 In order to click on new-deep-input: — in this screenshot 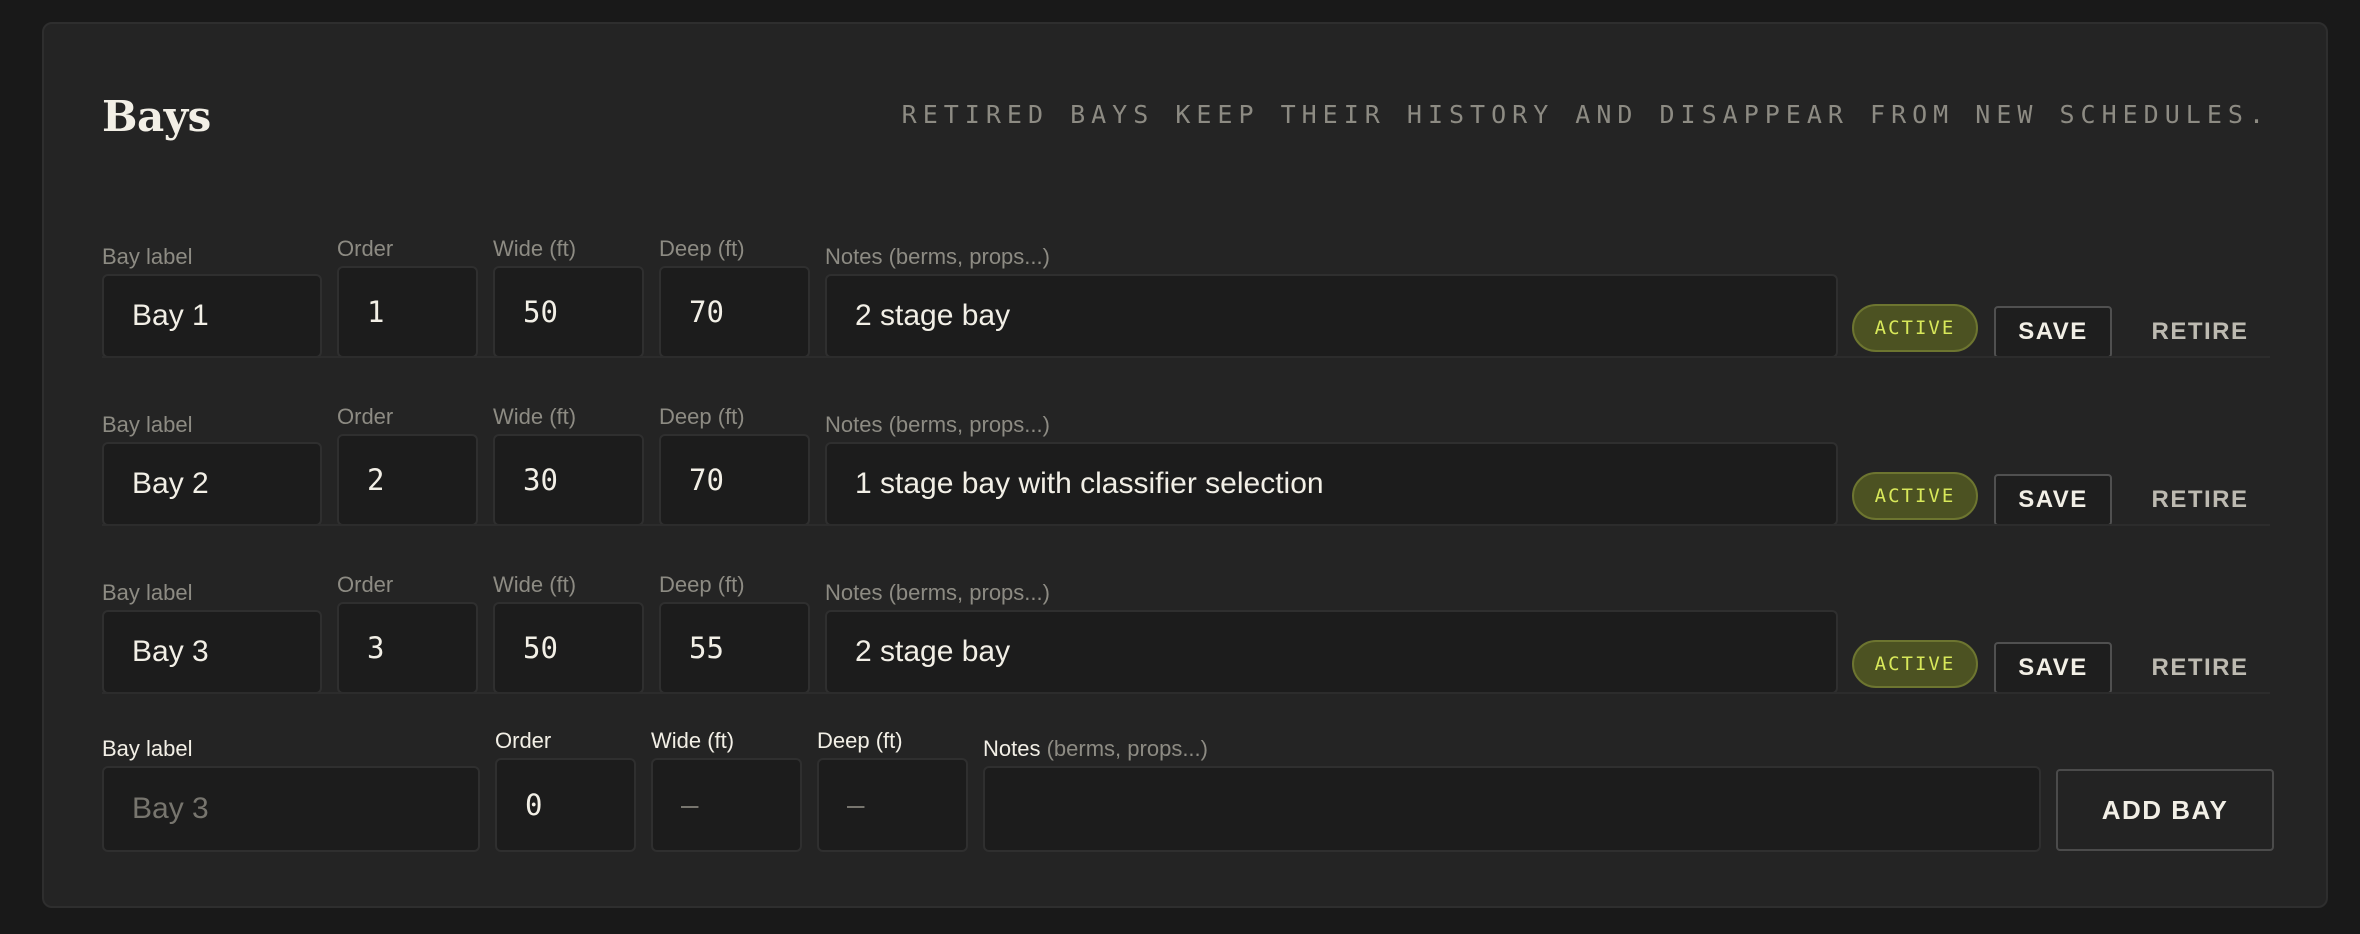, I will do `click(892, 805)`.